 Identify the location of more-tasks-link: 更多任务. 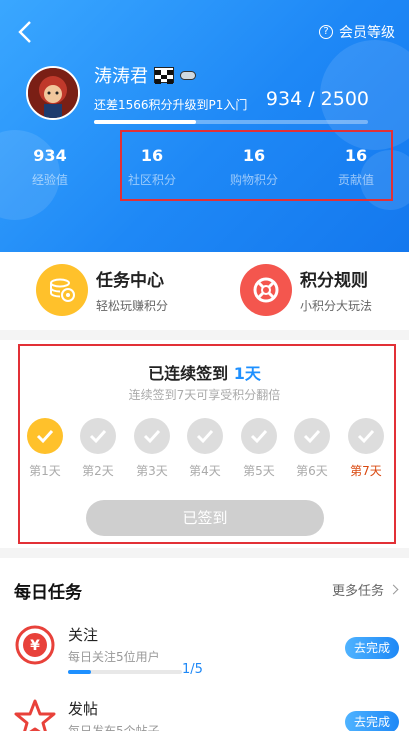
(365, 589).